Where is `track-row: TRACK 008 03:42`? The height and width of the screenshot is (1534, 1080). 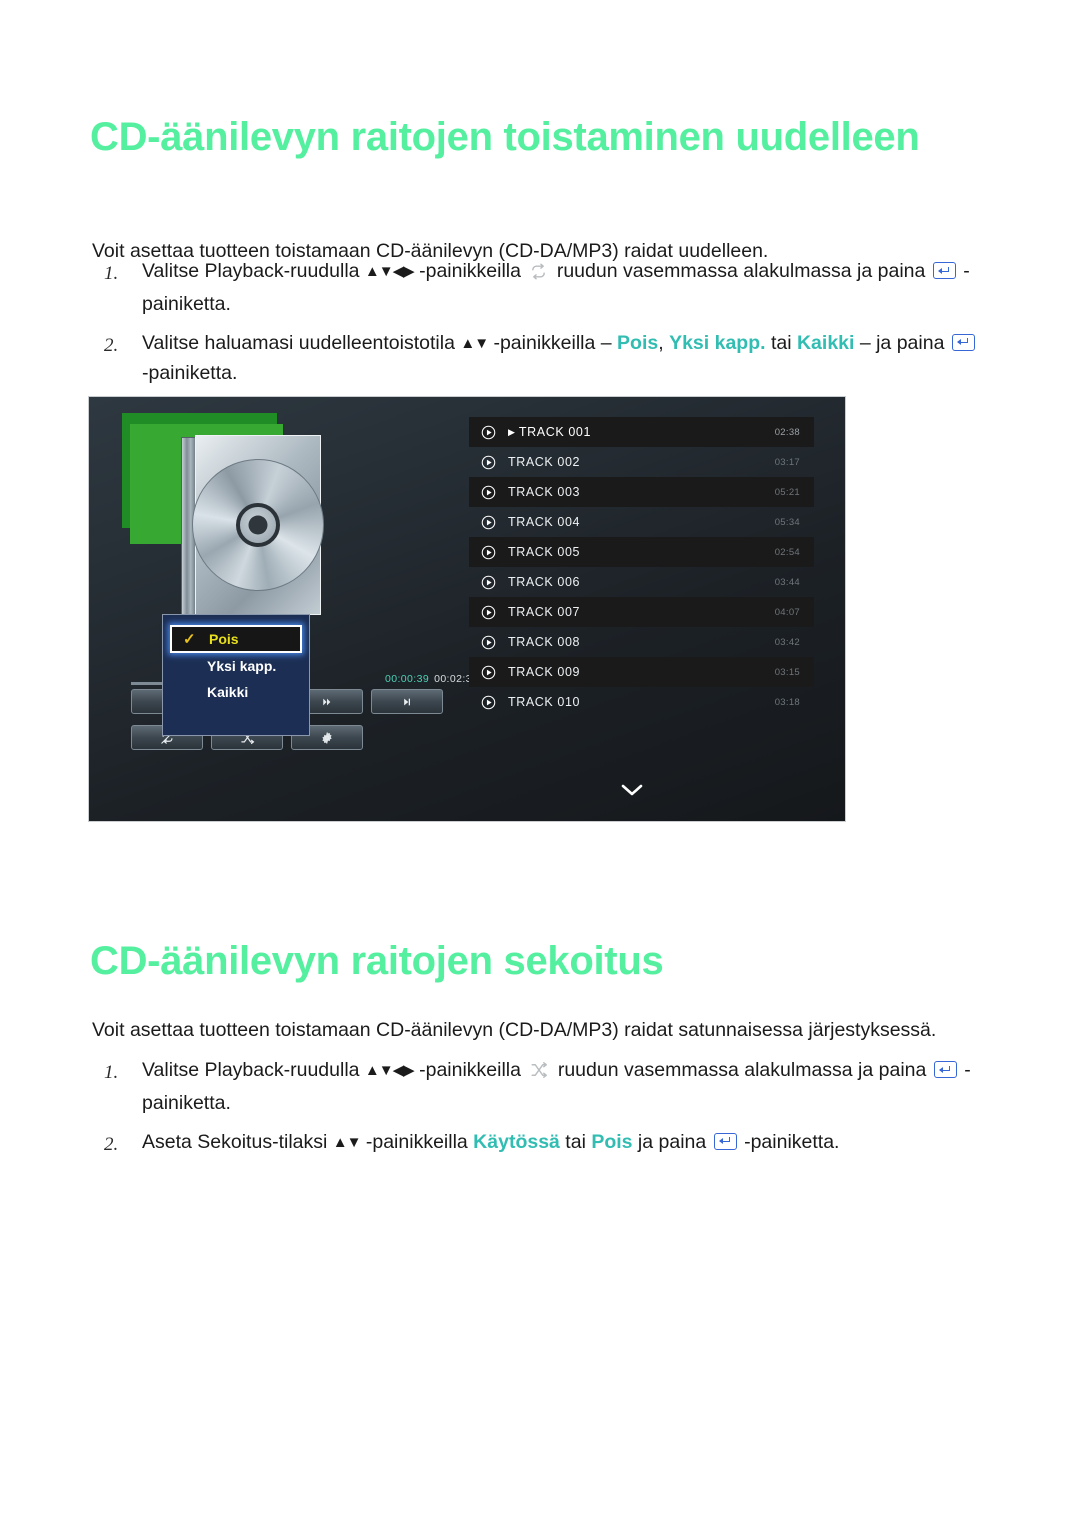 track-row: TRACK 008 03:42 is located at coordinates (641, 642).